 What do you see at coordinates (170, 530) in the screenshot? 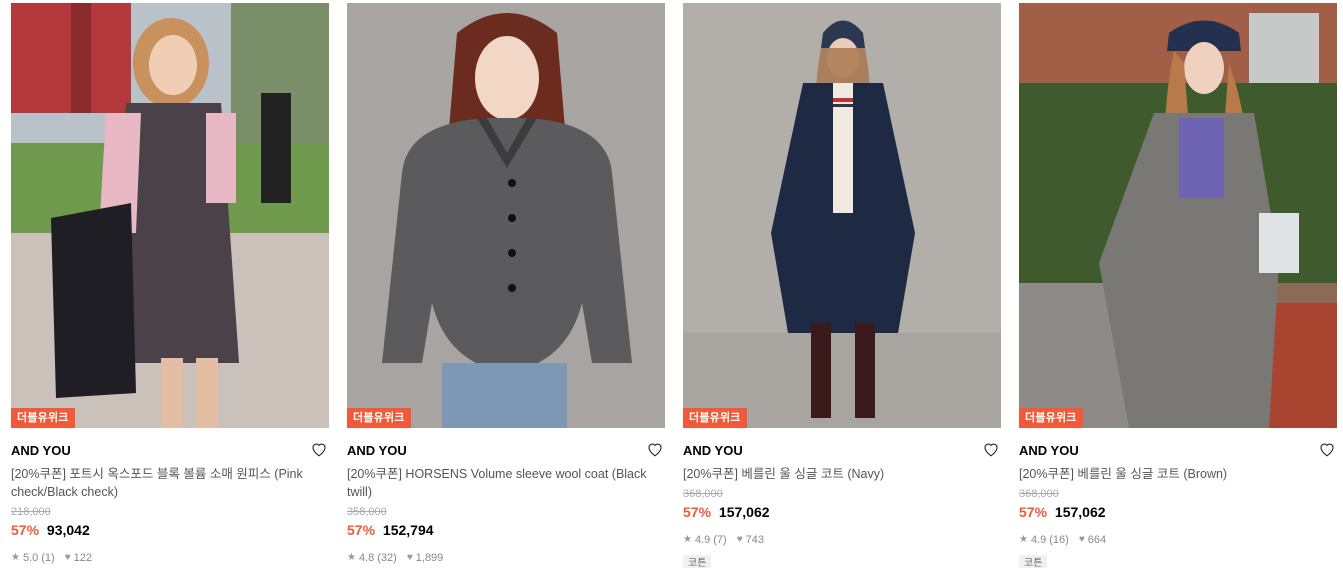
I see `price-row: 57% 93,042` at bounding box center [170, 530].